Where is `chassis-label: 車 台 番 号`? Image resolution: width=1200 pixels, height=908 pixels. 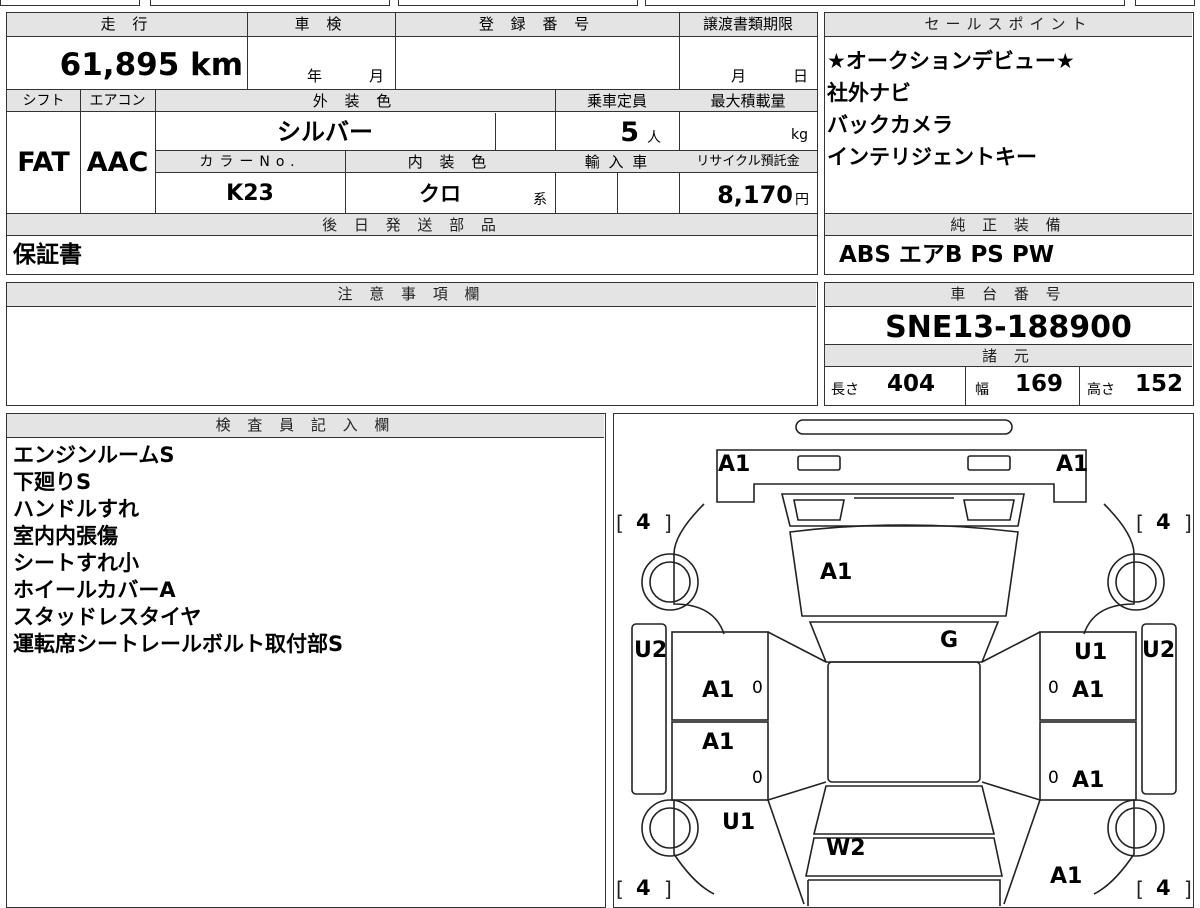
chassis-label: 車 台 番 号 is located at coordinates (1008, 295).